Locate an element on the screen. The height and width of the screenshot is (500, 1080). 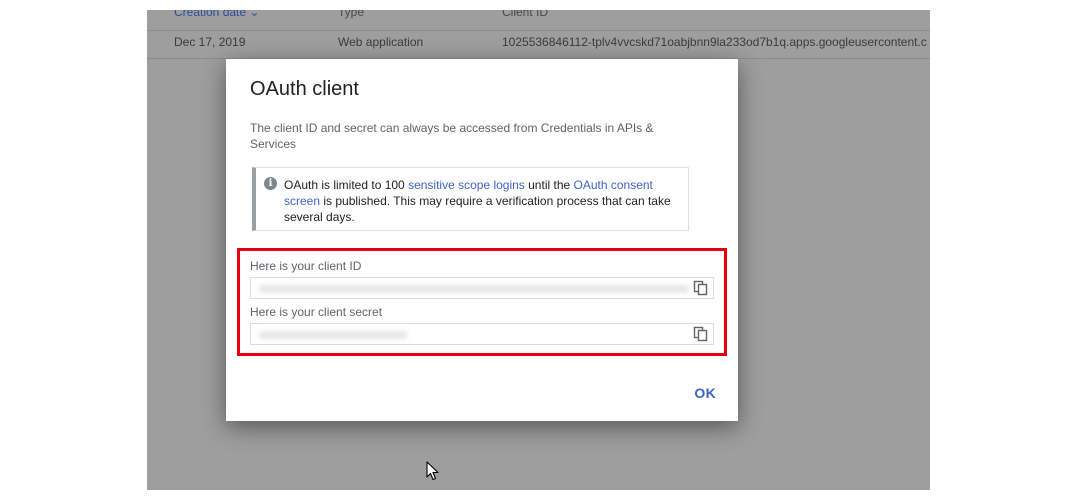
ok-button: OK is located at coordinates (705, 393).